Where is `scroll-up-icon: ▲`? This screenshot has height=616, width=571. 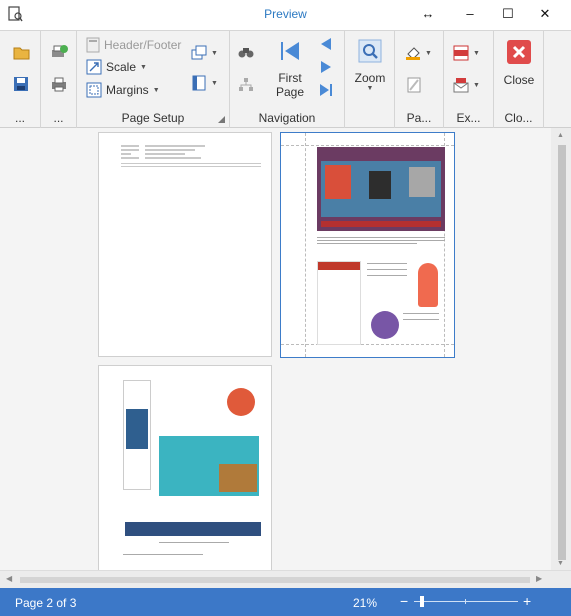 scroll-up-icon: ▲ is located at coordinates (560, 135).